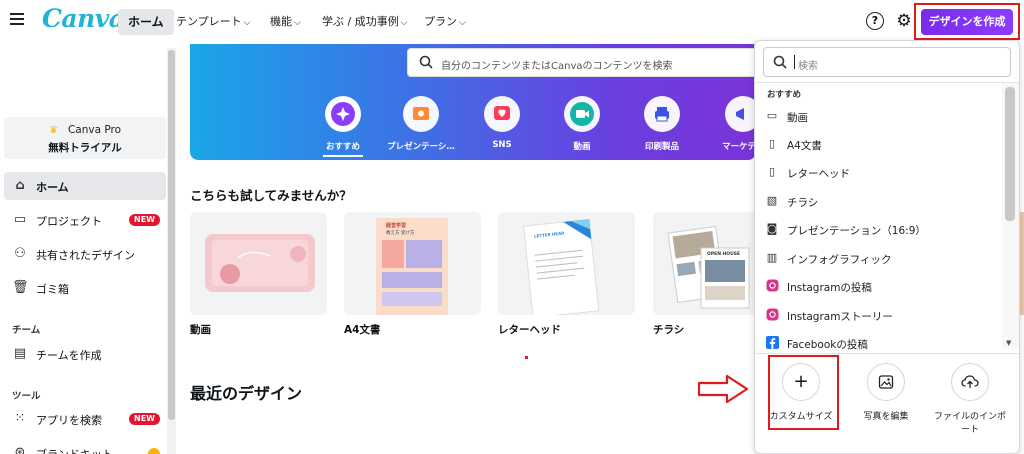  Describe the element at coordinates (784, 95) in the screenshot. I see `panel-section-label: おすすめ` at that location.